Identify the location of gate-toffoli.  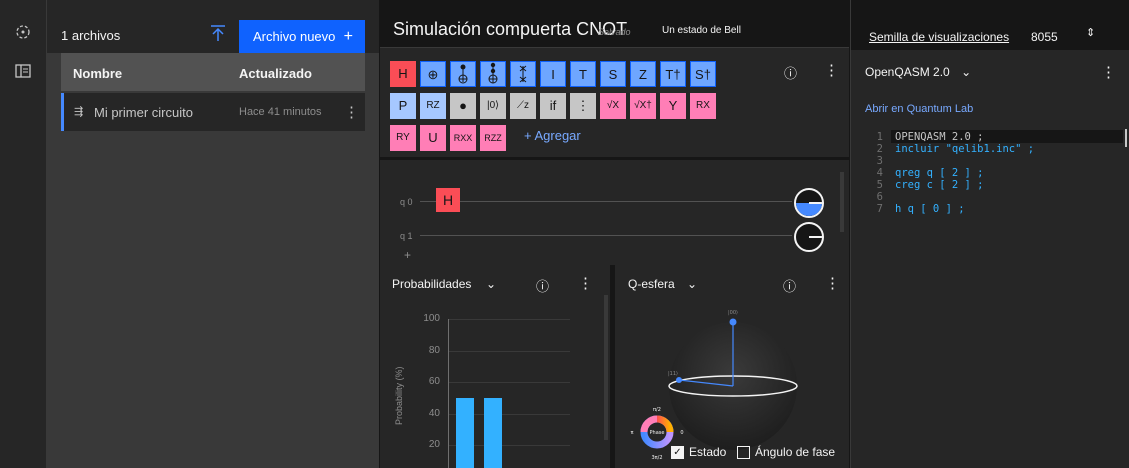
(463, 74).